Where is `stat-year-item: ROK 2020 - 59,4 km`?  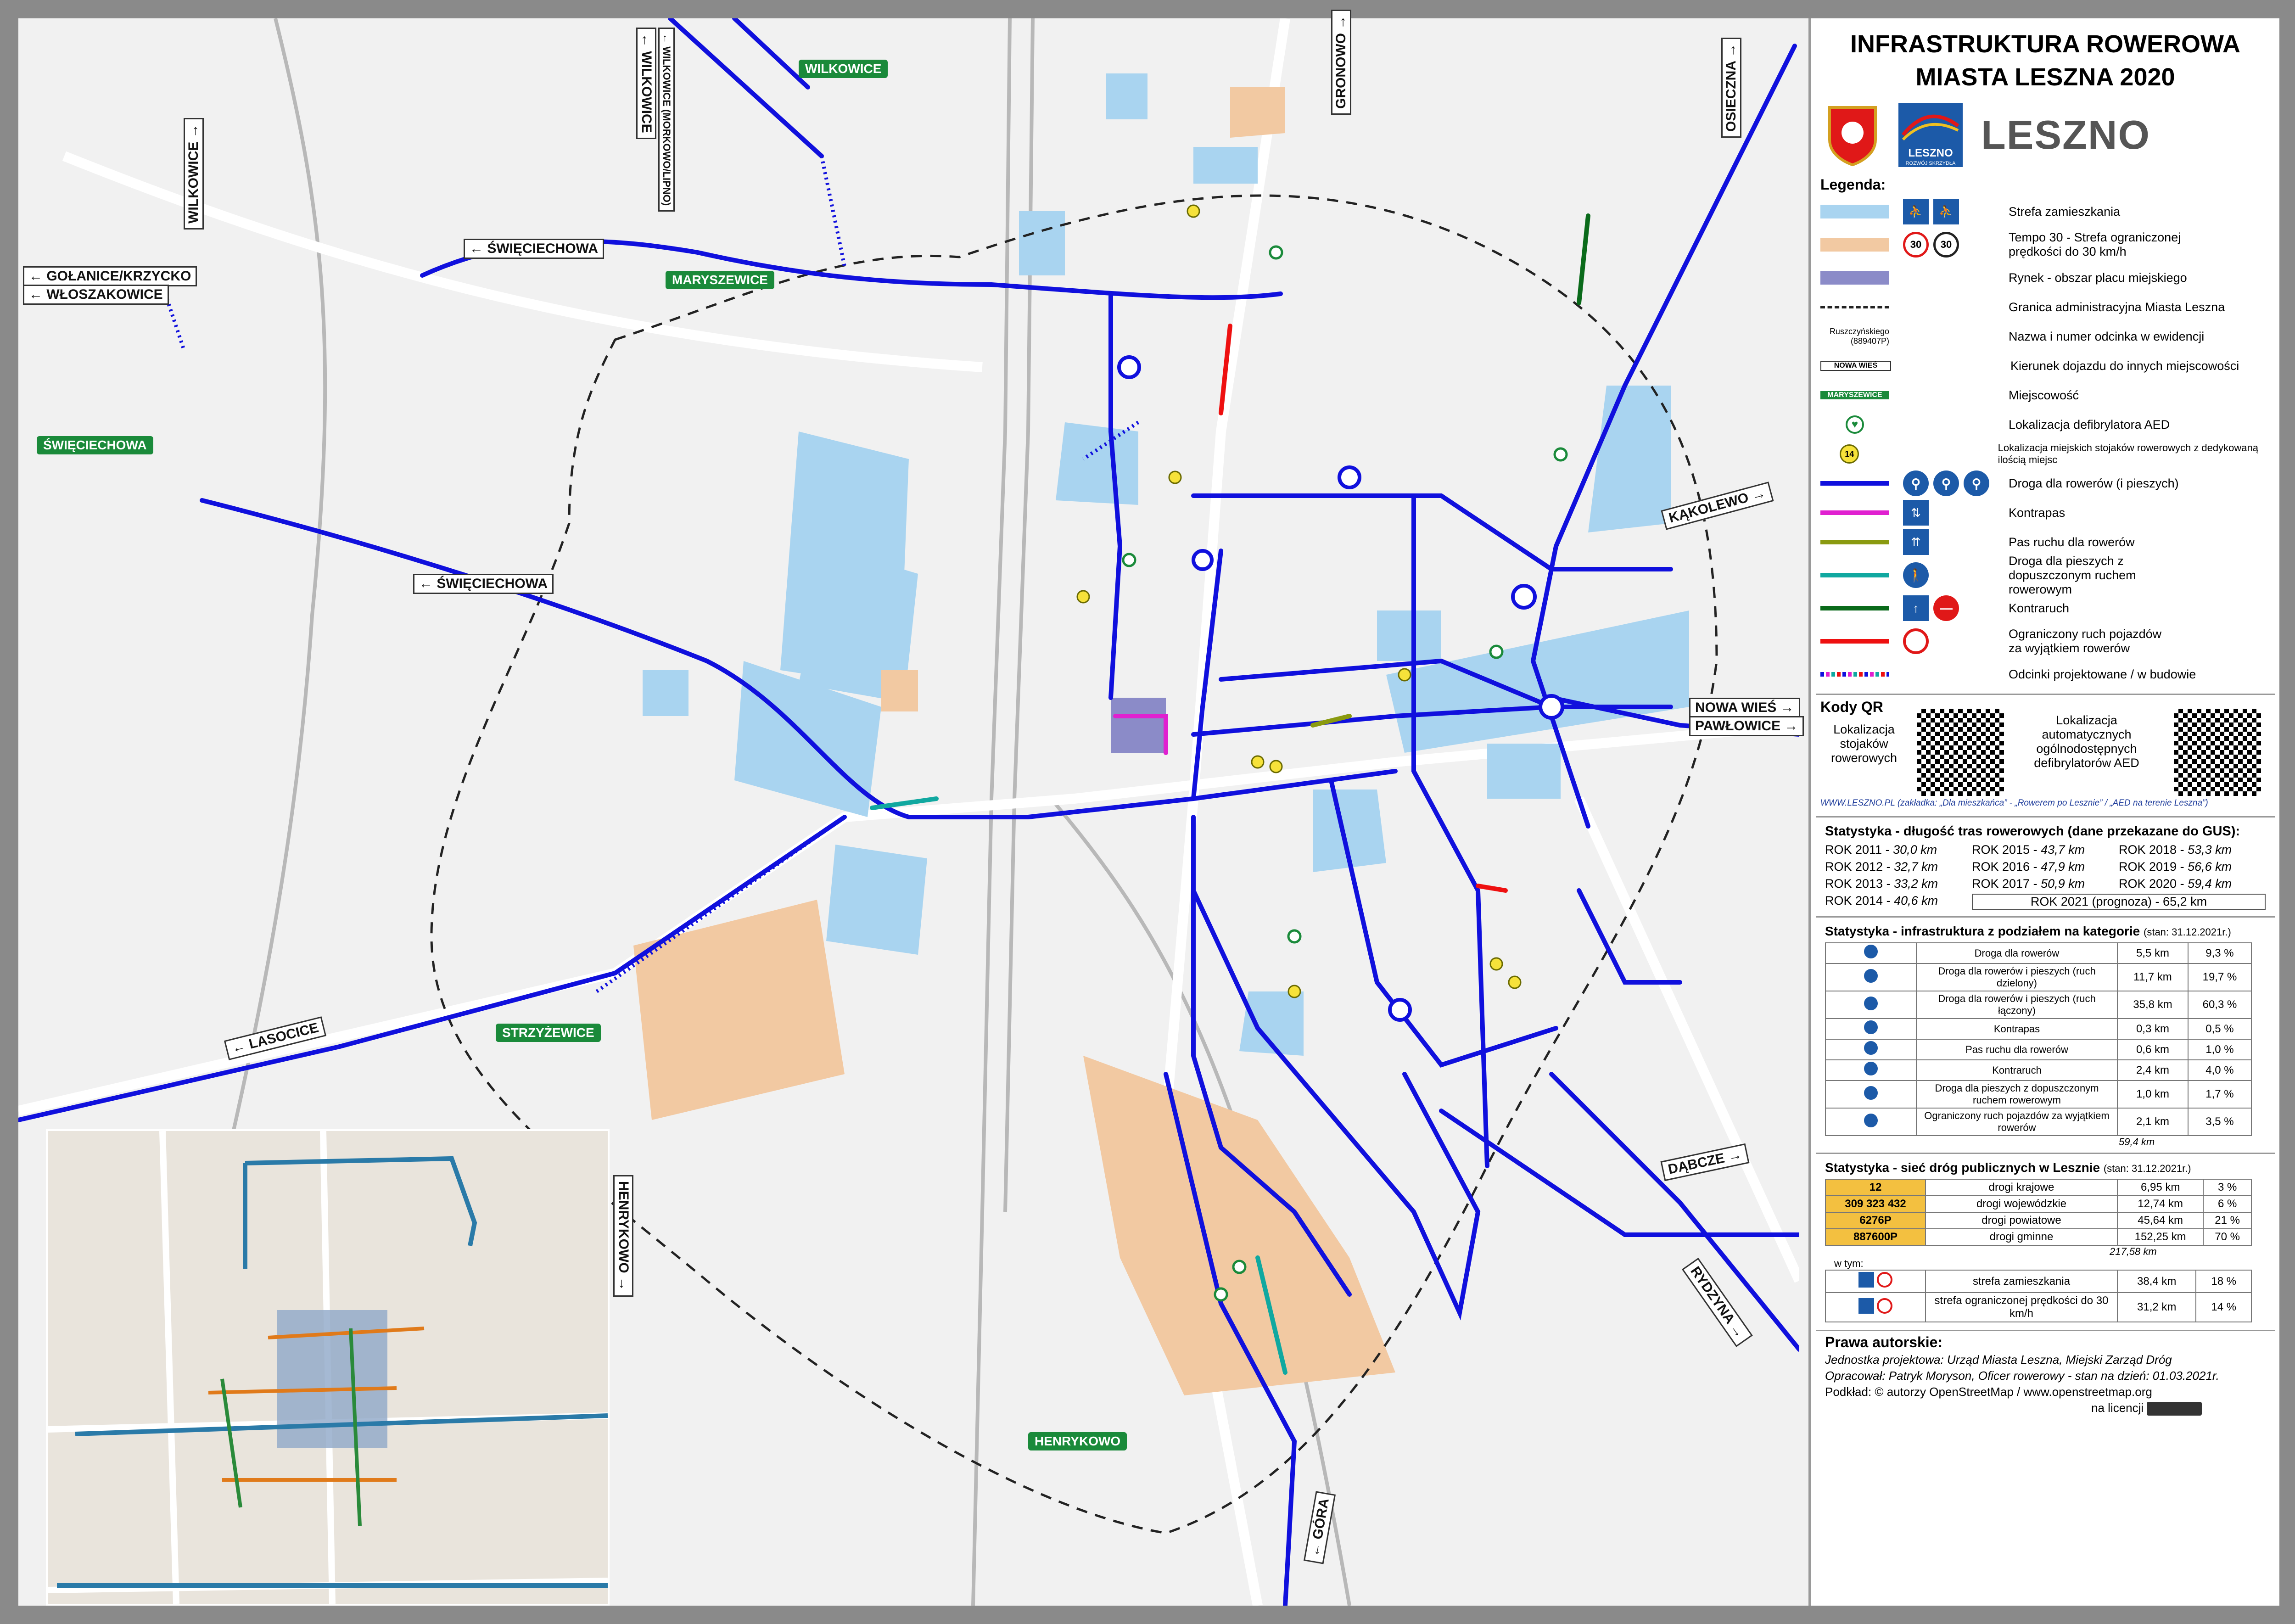 stat-year-item: ROK 2020 - 59,4 km is located at coordinates (2175, 883).